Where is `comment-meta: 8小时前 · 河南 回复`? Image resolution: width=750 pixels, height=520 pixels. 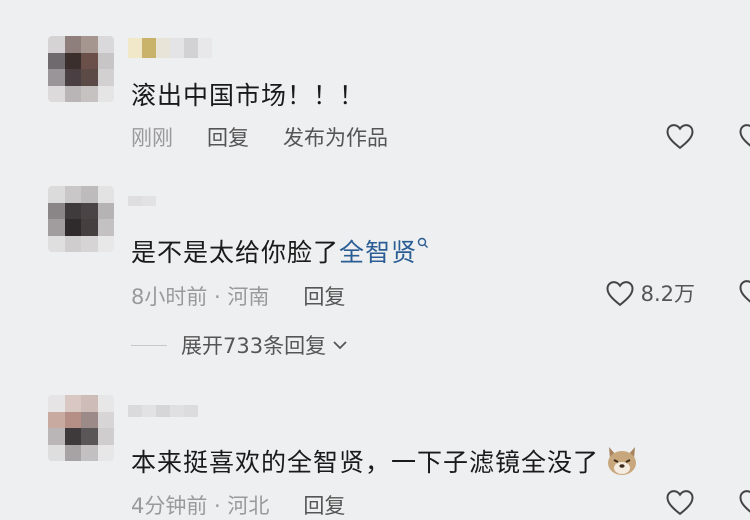 comment-meta: 8小时前 · 河南 回复 is located at coordinates (238, 296).